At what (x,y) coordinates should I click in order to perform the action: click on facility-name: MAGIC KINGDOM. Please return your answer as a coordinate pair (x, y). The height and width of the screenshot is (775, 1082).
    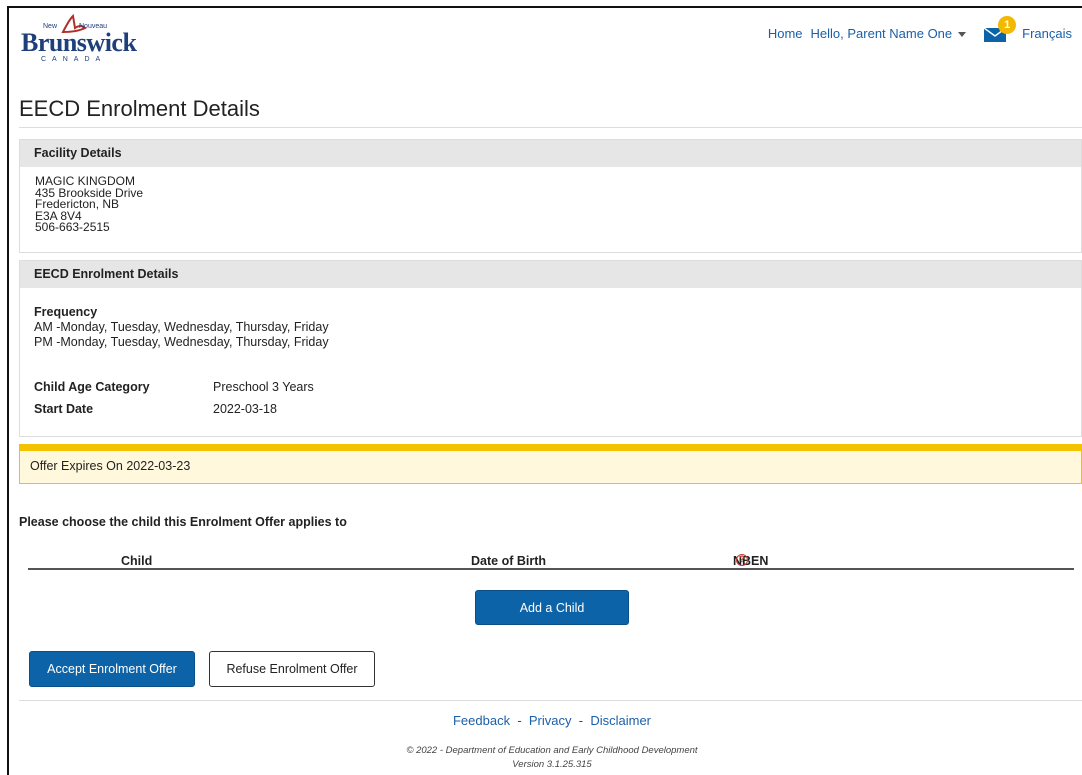
    Looking at the image, I should click on (85, 181).